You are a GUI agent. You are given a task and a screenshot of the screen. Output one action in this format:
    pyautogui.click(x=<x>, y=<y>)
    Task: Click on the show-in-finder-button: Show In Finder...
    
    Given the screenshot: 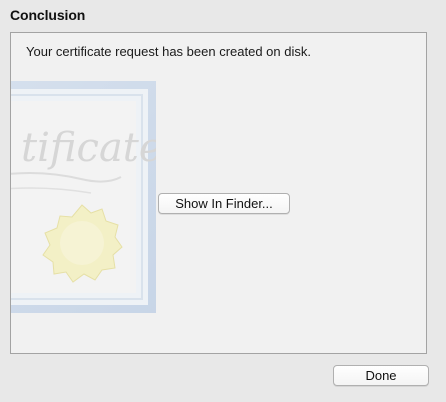 What is the action you would take?
    pyautogui.click(x=224, y=203)
    